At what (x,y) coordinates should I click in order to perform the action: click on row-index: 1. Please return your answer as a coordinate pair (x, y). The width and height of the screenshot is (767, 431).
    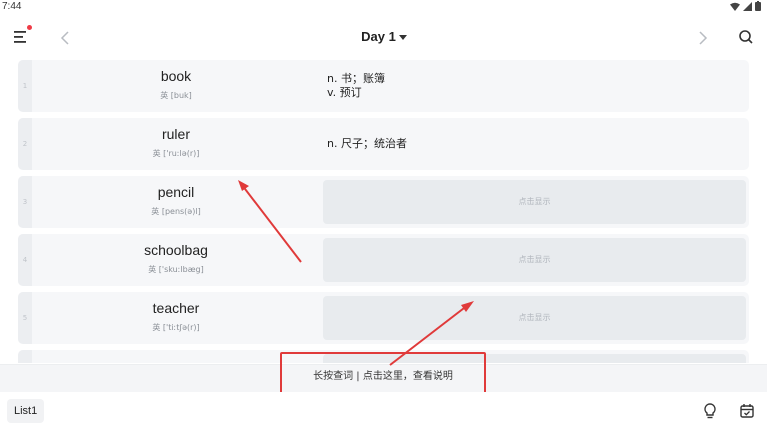
    Looking at the image, I should click on (25, 86).